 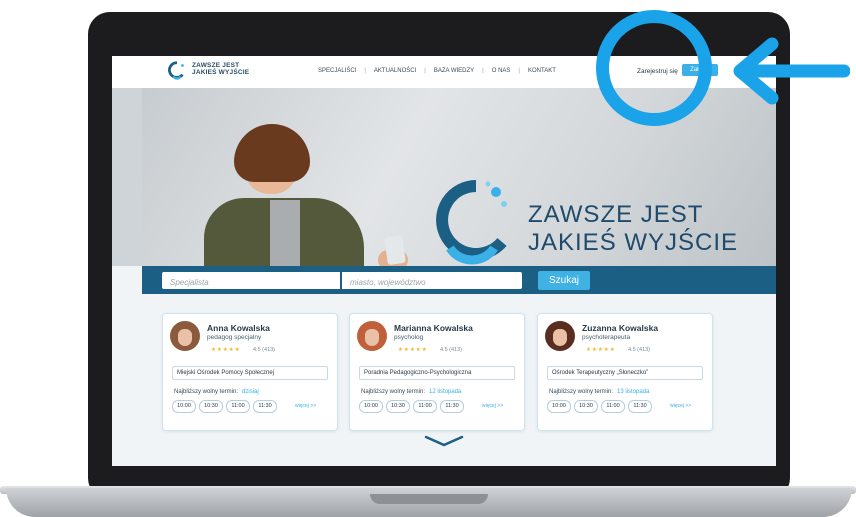 I want to click on specialist-name: Anna Kowalska, so click(x=238, y=328).